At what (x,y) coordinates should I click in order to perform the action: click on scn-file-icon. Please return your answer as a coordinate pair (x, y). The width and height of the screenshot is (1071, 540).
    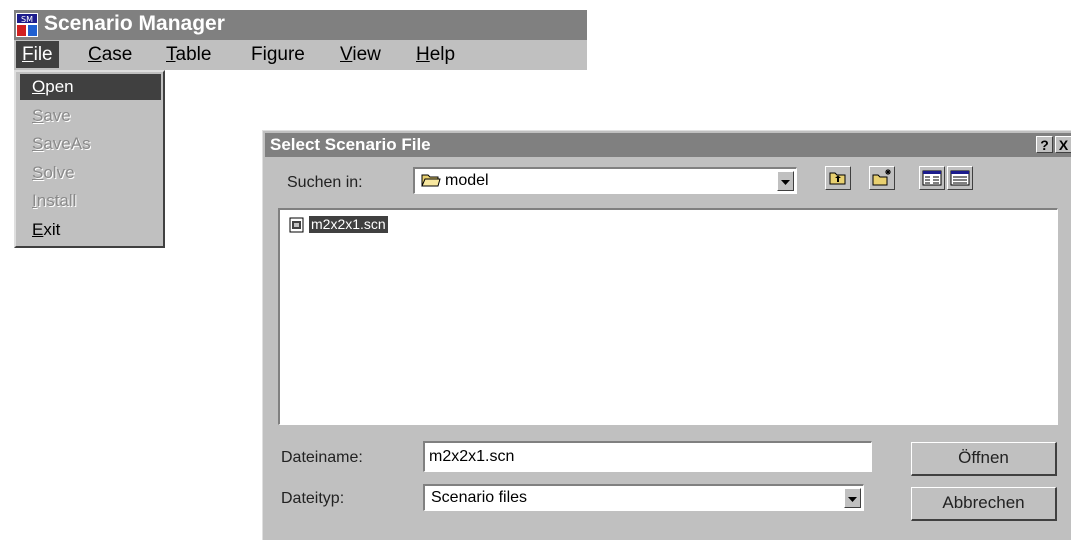
    Looking at the image, I should click on (297, 227).